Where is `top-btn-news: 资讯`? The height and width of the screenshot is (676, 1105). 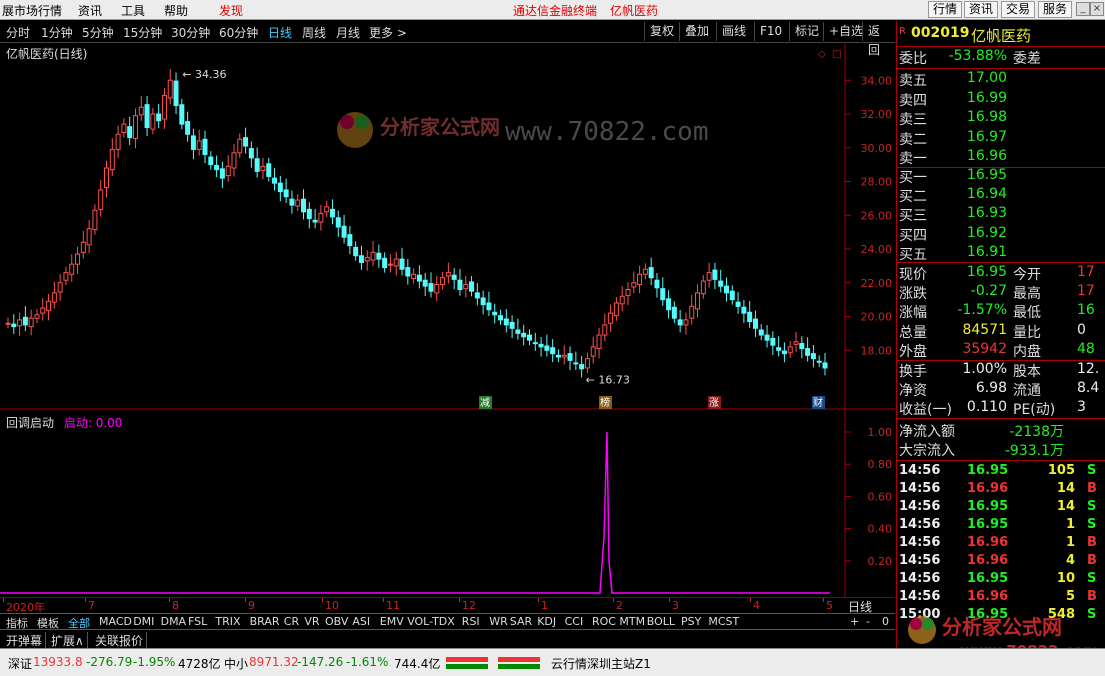 top-btn-news: 资讯 is located at coordinates (981, 9).